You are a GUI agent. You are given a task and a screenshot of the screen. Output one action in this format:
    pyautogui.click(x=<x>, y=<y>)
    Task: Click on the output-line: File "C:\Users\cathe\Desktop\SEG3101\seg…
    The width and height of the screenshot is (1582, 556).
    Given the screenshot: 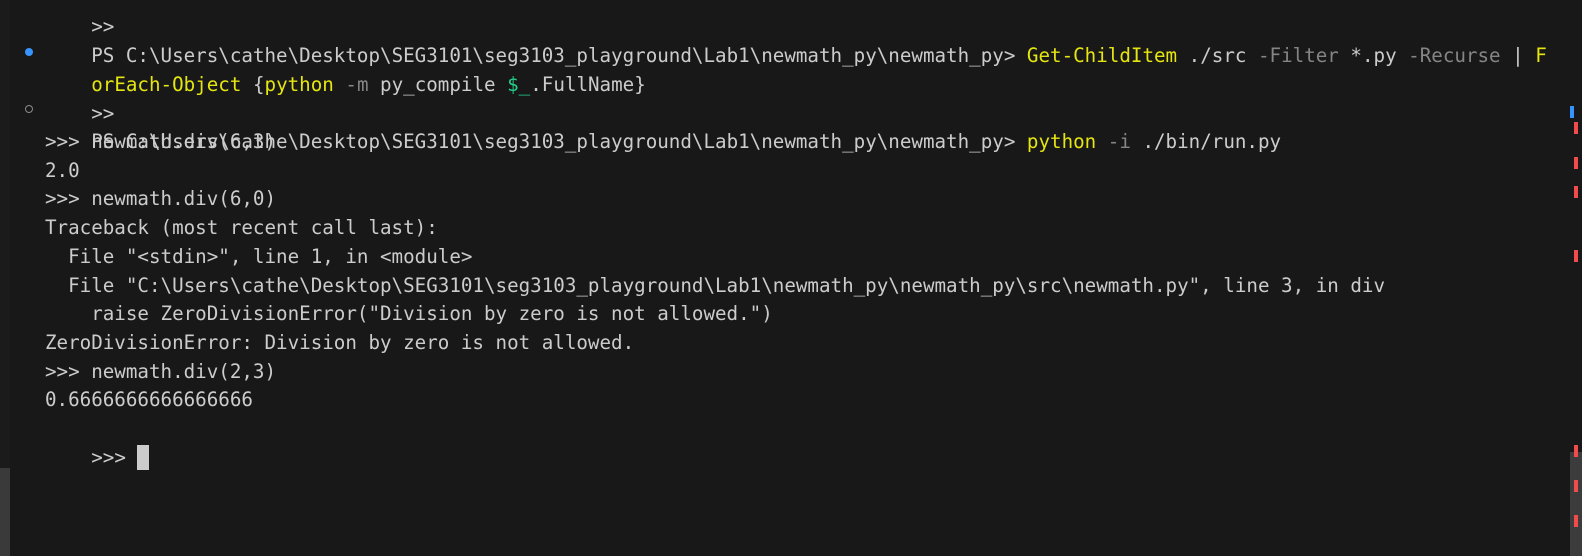 What is the action you would take?
    pyautogui.click(x=715, y=285)
    